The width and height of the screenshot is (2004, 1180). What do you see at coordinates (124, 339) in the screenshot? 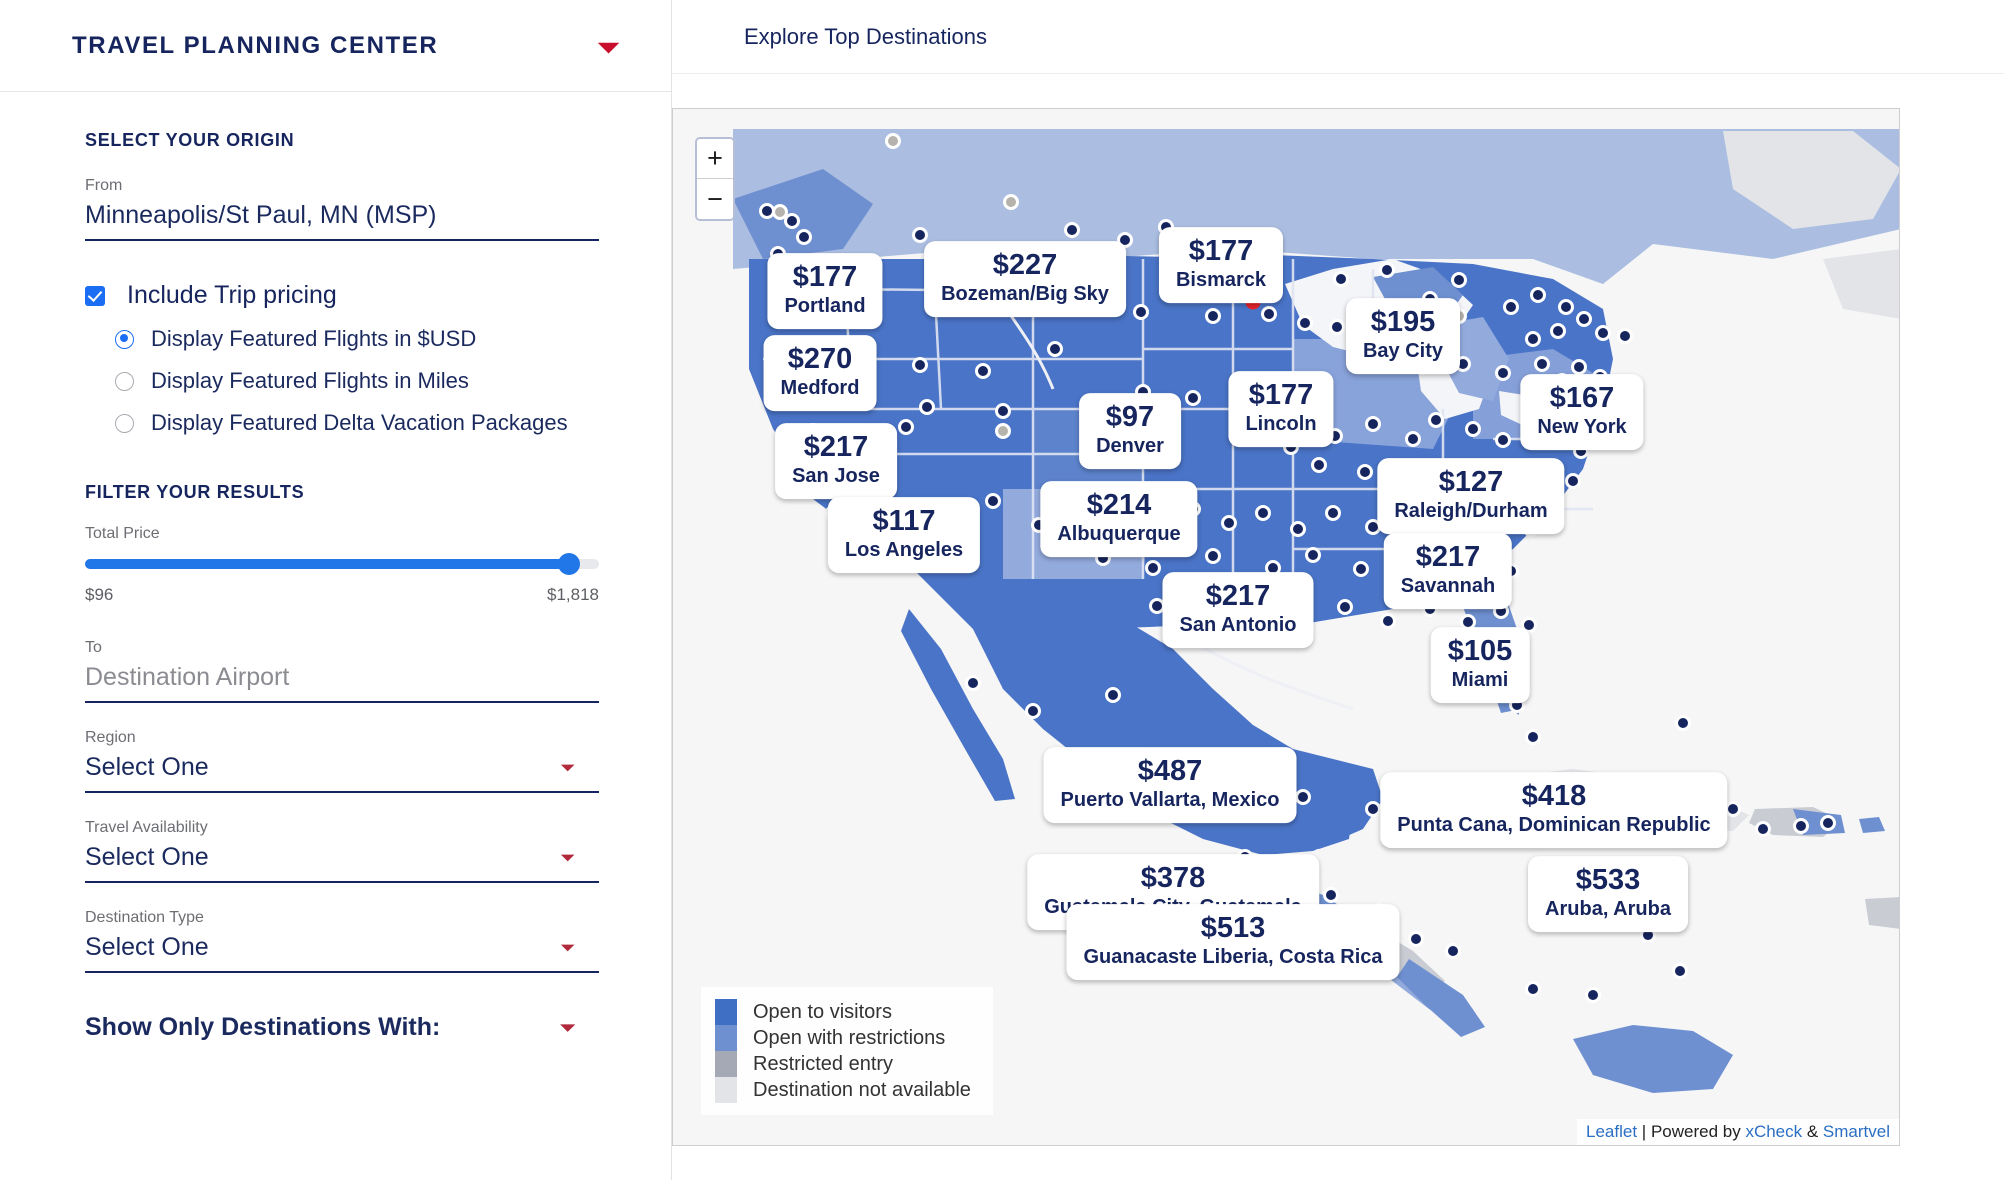
I see `radio-selected-icon` at bounding box center [124, 339].